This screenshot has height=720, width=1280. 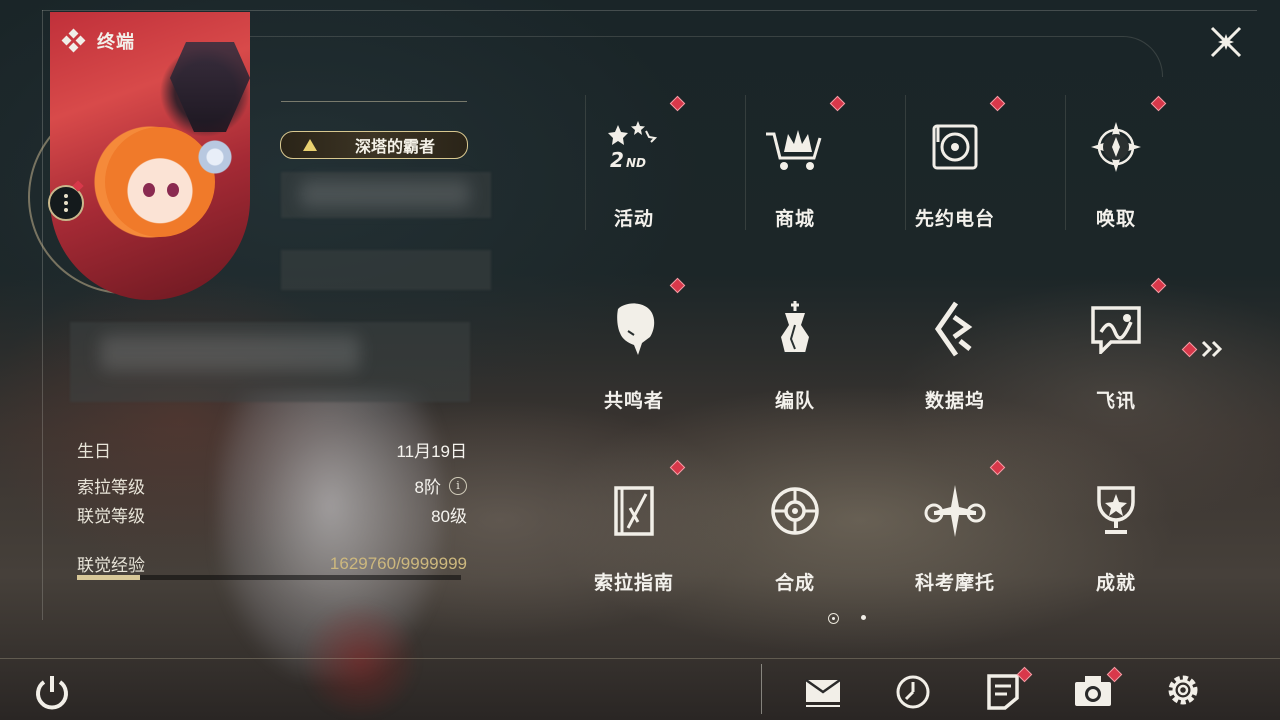 What do you see at coordinates (794, 219) in the screenshot?
I see `menu-label: 商城` at bounding box center [794, 219].